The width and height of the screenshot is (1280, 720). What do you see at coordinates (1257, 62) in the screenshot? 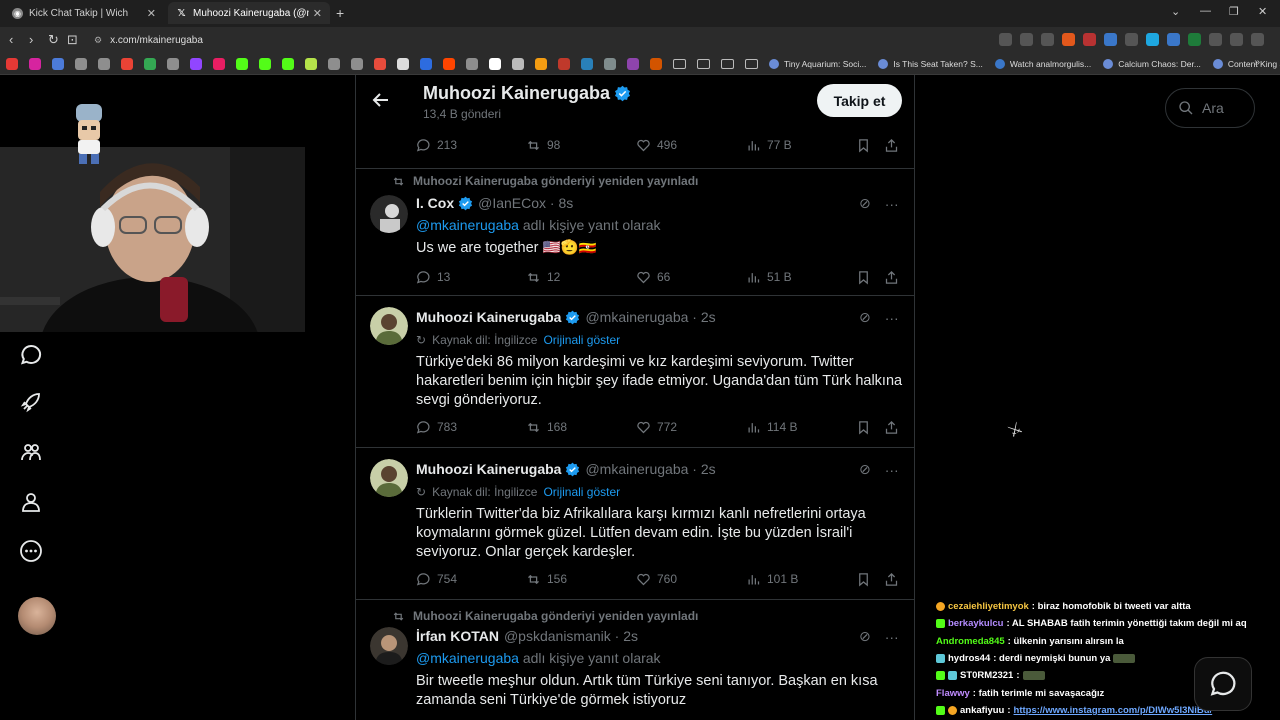
I see `more-bookmarks-icon: »` at bounding box center [1257, 62].